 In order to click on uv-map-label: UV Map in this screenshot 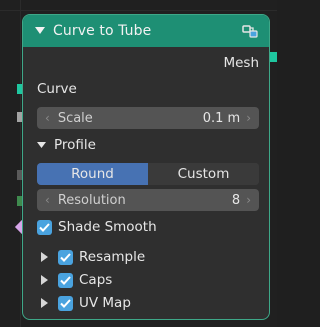, I will do `click(105, 303)`.